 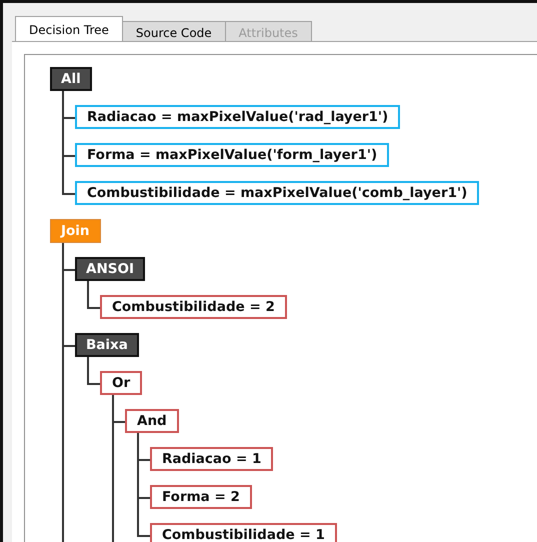 What do you see at coordinates (110, 269) in the screenshot?
I see `group-node: ANSOI` at bounding box center [110, 269].